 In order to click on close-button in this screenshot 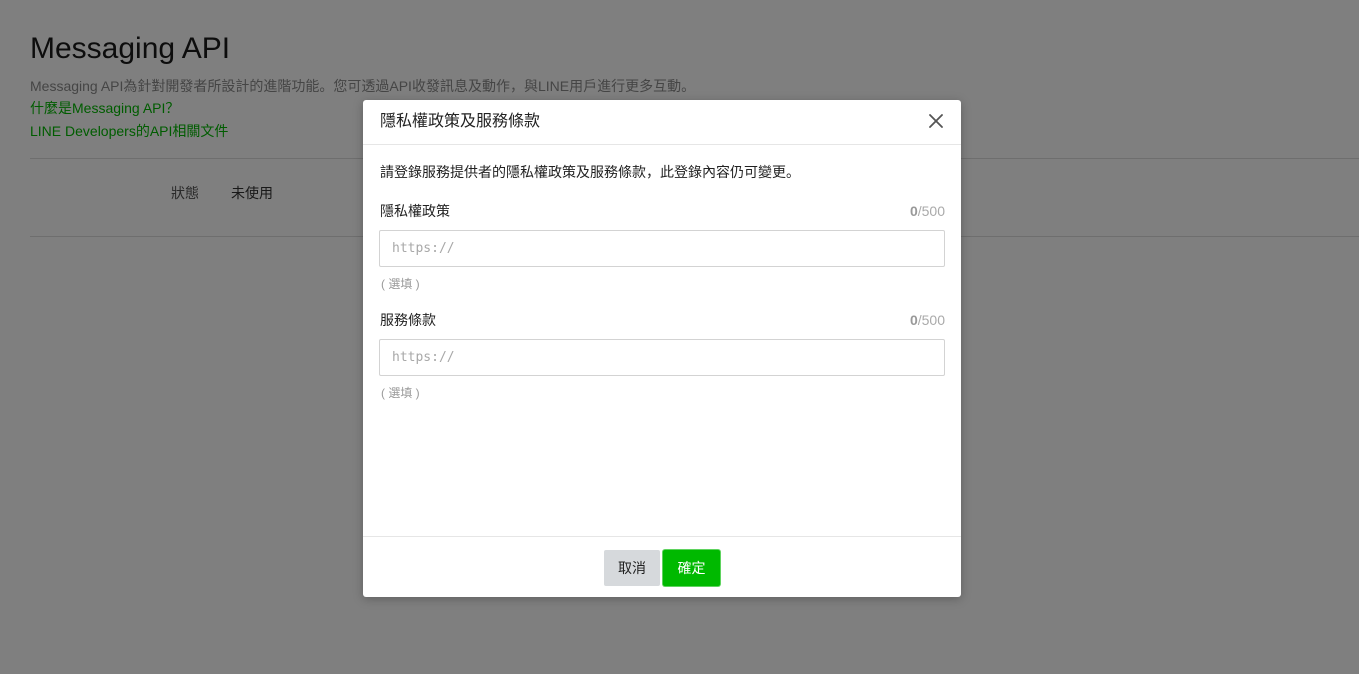, I will do `click(936, 121)`.